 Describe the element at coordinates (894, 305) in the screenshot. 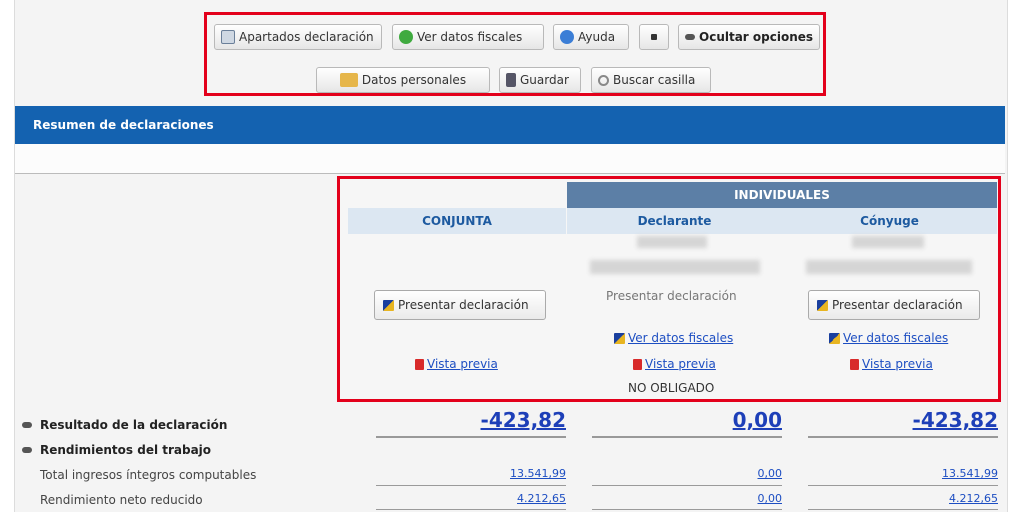

I see `presentar-conyuge-button: Presentar declaración` at that location.